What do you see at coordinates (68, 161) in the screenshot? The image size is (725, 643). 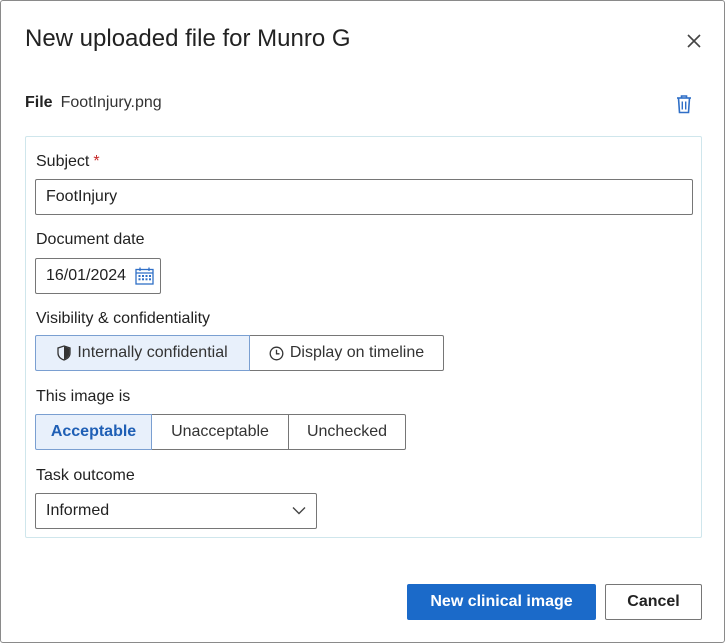 I see `subject-label: Subject *` at bounding box center [68, 161].